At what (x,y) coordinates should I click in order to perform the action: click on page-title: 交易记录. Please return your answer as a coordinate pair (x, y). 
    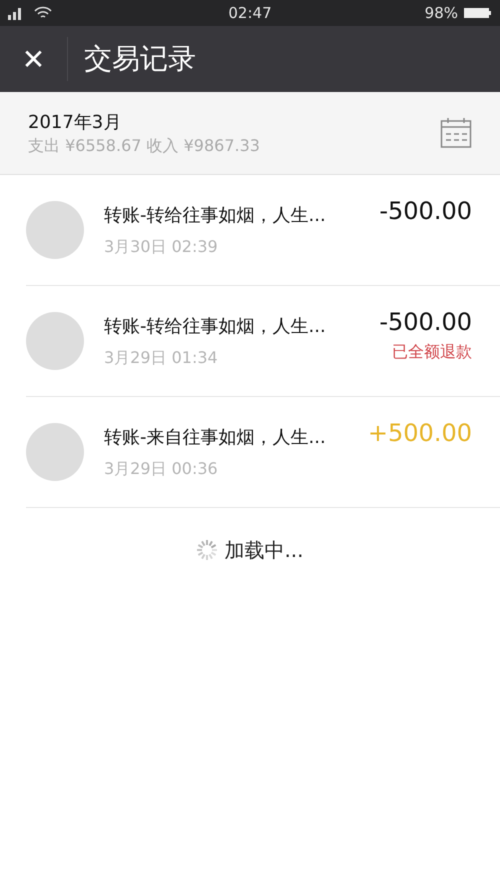
    Looking at the image, I should click on (140, 59).